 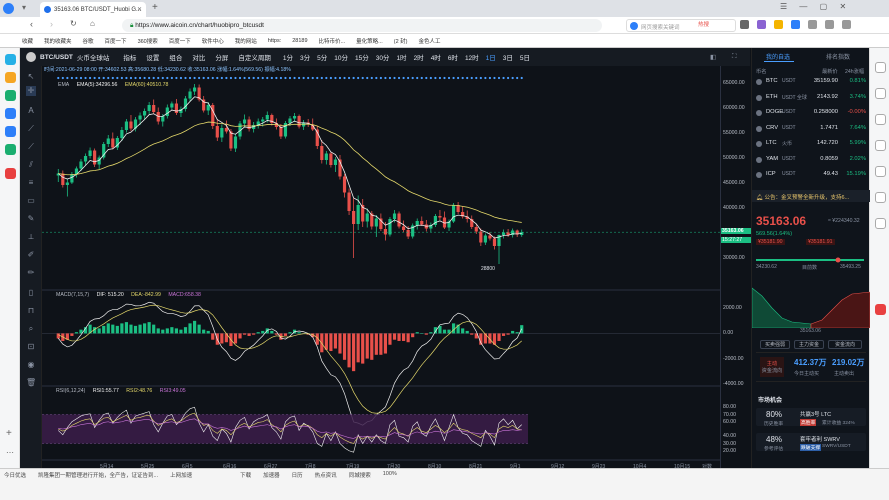 I want to click on status-item: 今日优选, so click(x=15, y=476).